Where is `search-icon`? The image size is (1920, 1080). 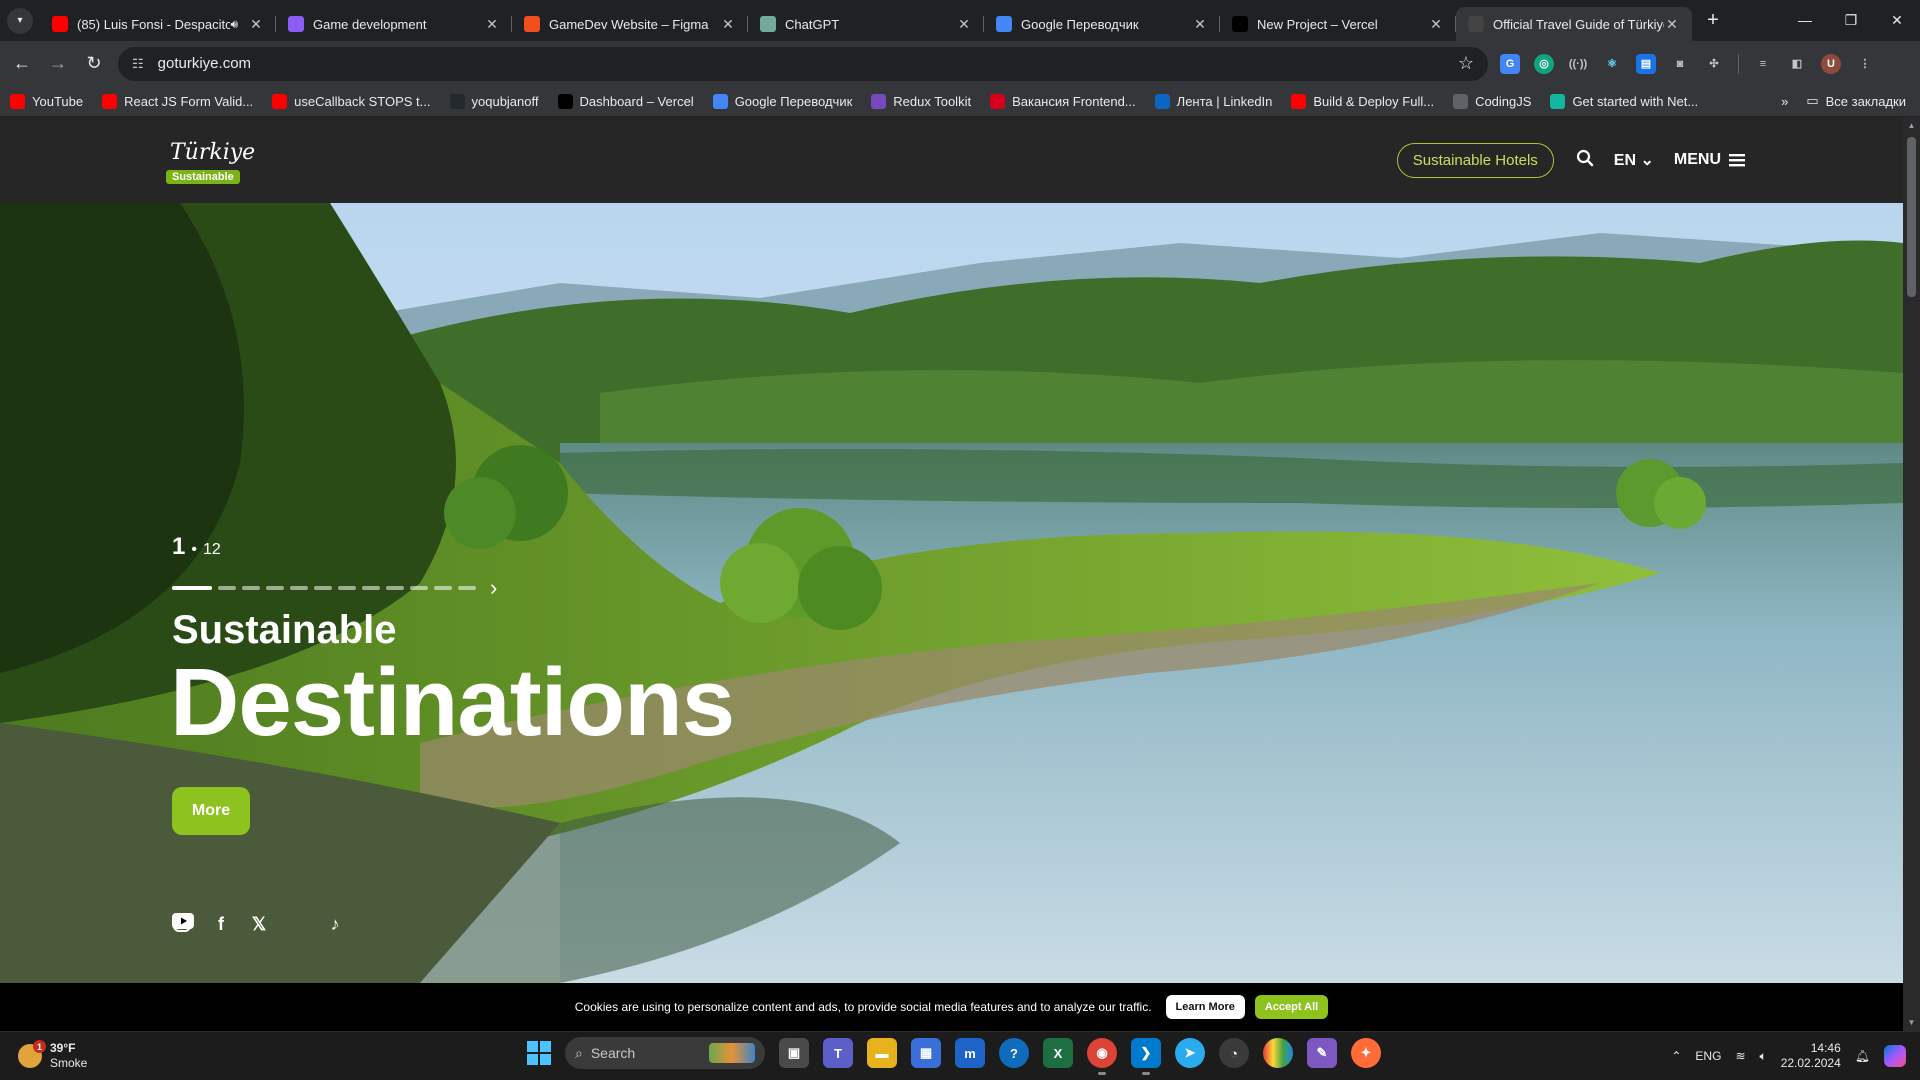
search-icon is located at coordinates (1585, 160).